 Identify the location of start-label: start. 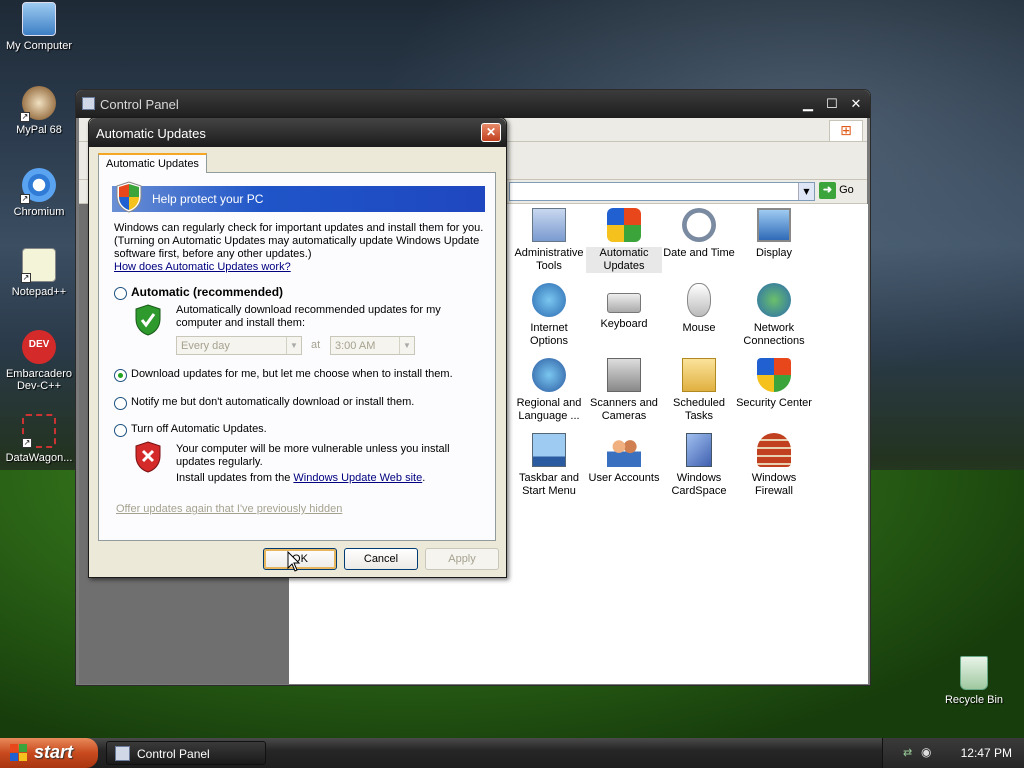
(54, 752).